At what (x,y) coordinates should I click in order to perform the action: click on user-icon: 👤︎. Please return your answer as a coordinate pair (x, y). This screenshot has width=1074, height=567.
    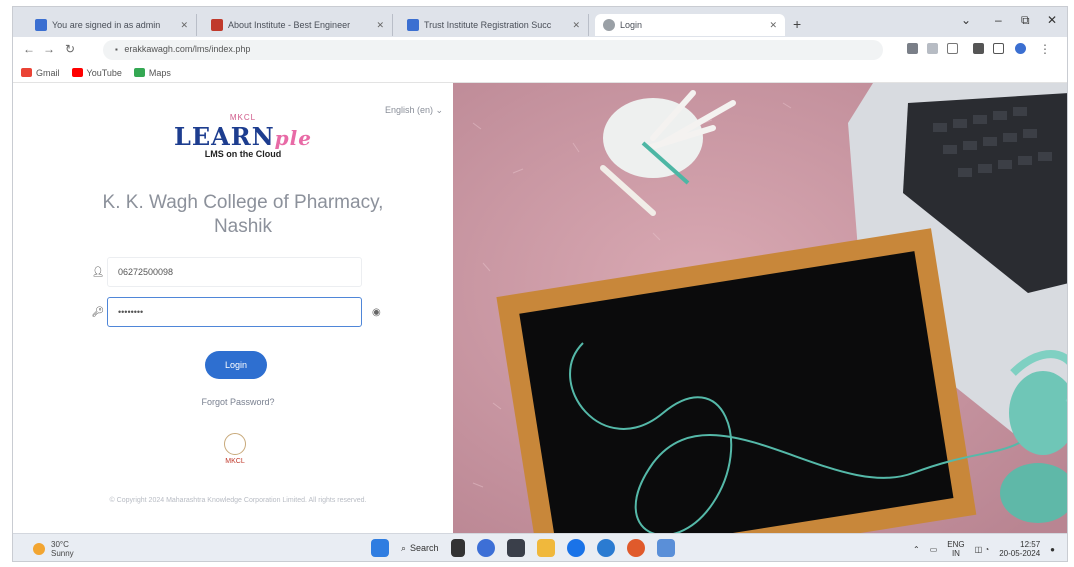
    Looking at the image, I should click on (98, 272).